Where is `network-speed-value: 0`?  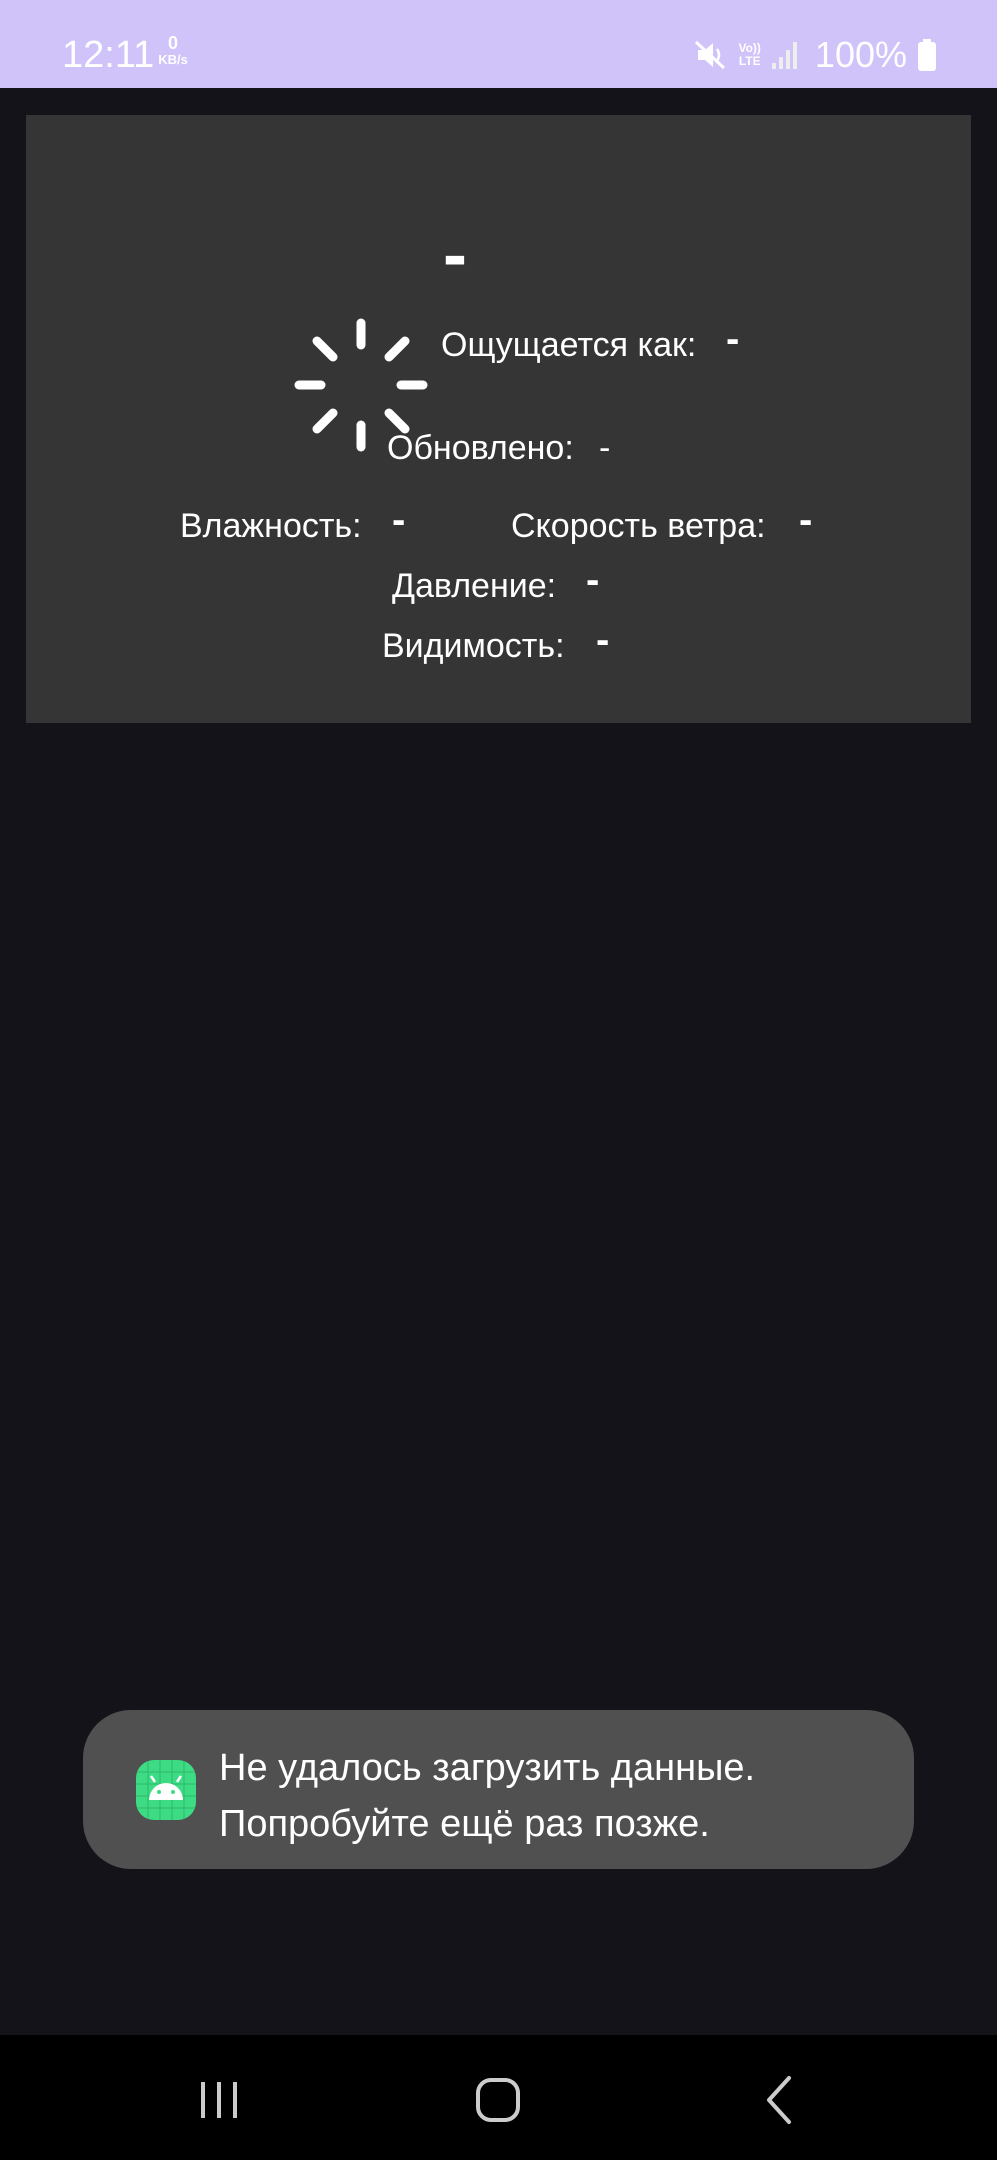 network-speed-value: 0 is located at coordinates (172, 43).